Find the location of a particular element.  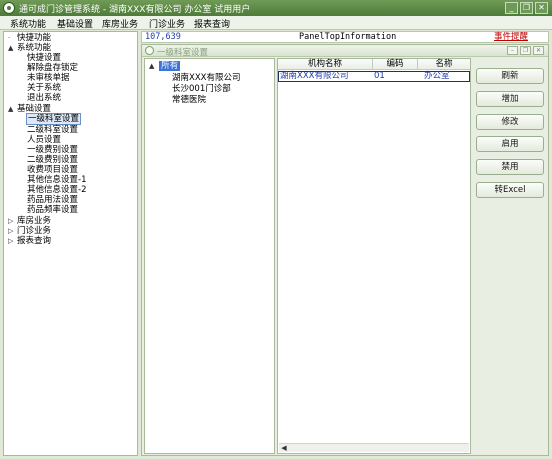

nav-item-label: 快捷设置 is located at coordinates (44, 58).